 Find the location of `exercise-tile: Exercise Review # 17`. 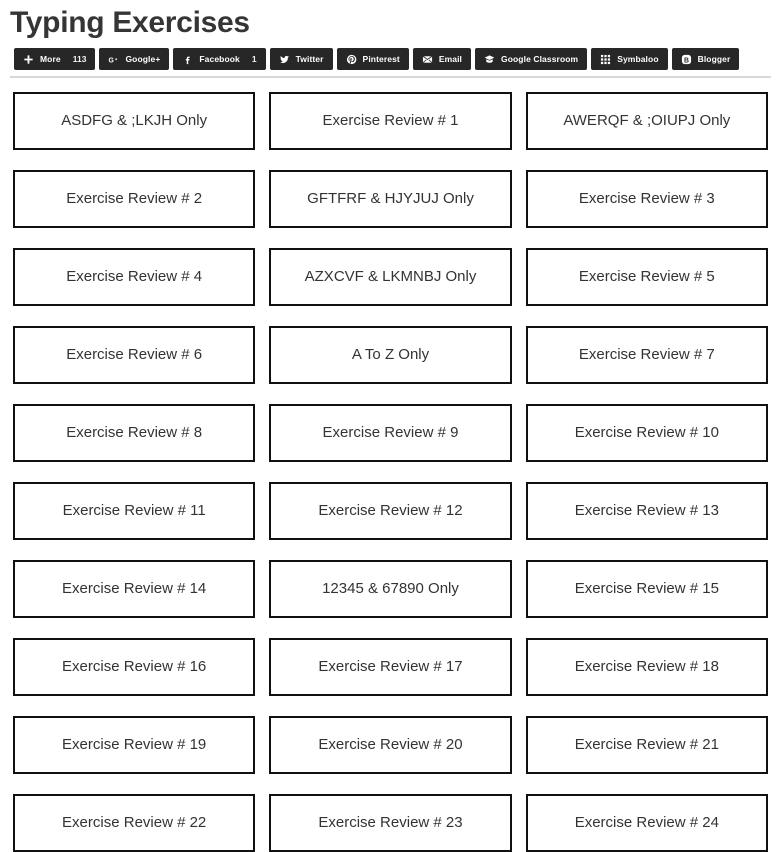

exercise-tile: Exercise Review # 17 is located at coordinates (390, 667).